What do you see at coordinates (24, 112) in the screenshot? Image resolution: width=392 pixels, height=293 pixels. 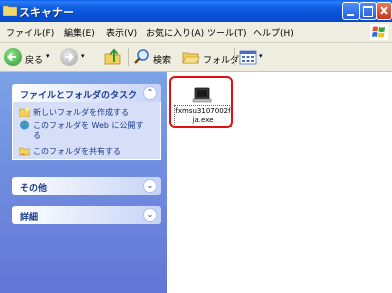 I see `new-folder-icon` at bounding box center [24, 112].